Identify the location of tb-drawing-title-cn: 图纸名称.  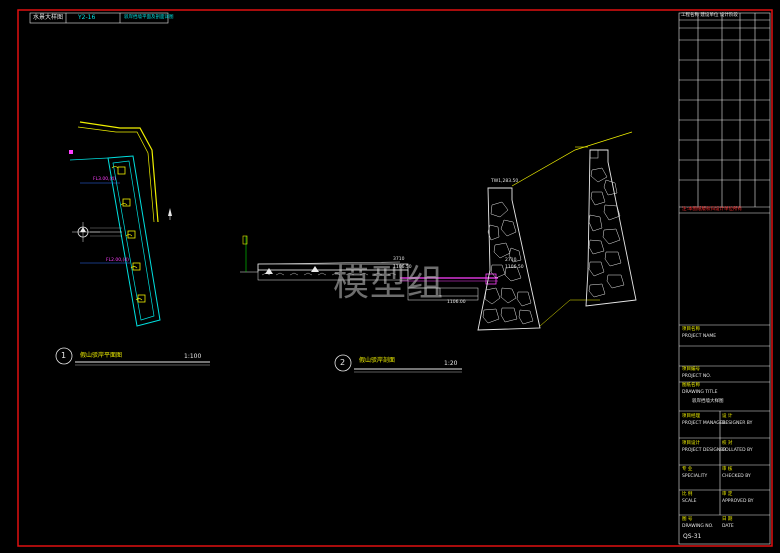
(691, 385).